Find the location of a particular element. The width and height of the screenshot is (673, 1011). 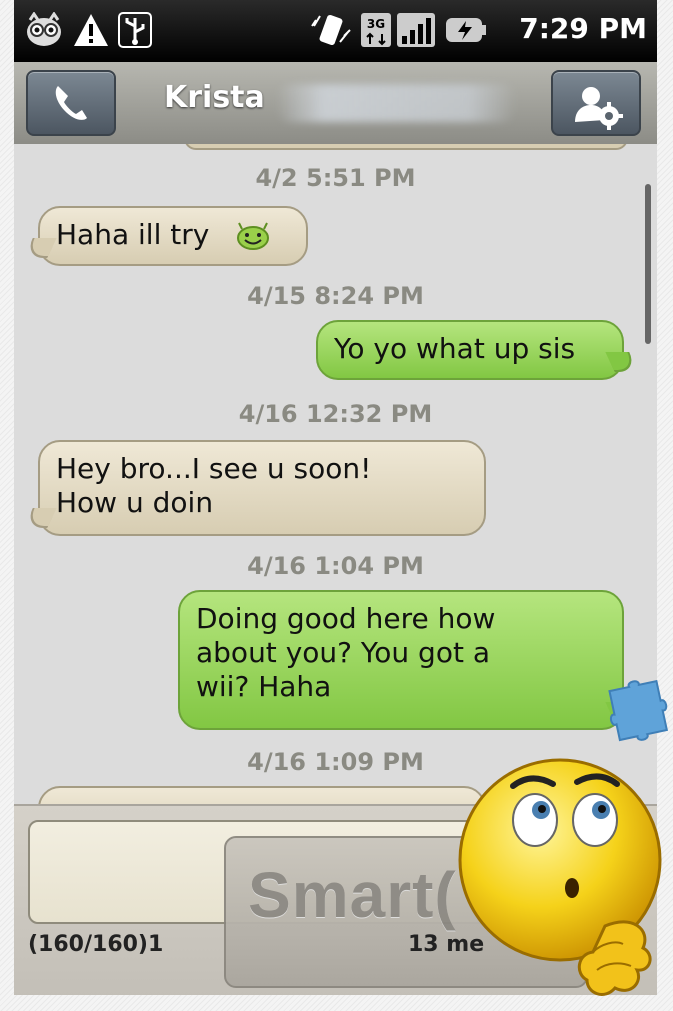

vibrate-icon is located at coordinates (331, 30).